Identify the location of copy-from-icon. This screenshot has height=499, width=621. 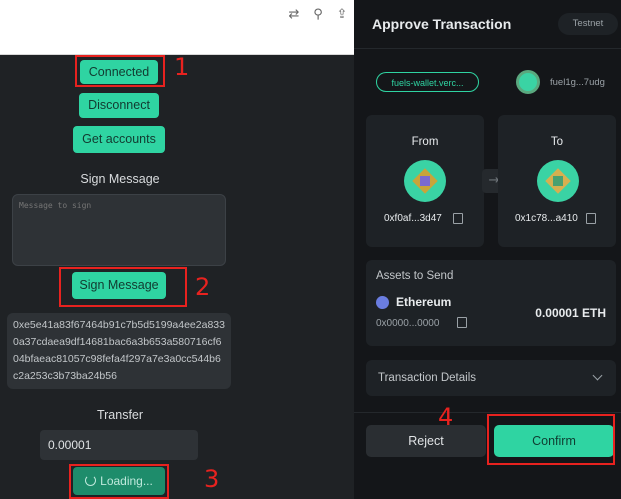
(458, 218).